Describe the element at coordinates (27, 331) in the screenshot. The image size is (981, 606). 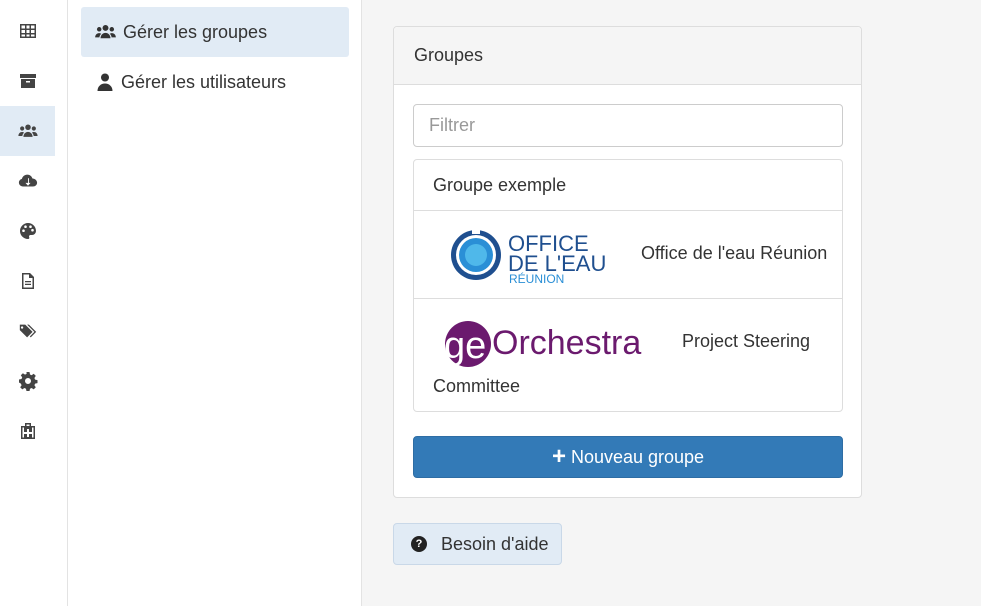
I see `tags-icon` at that location.